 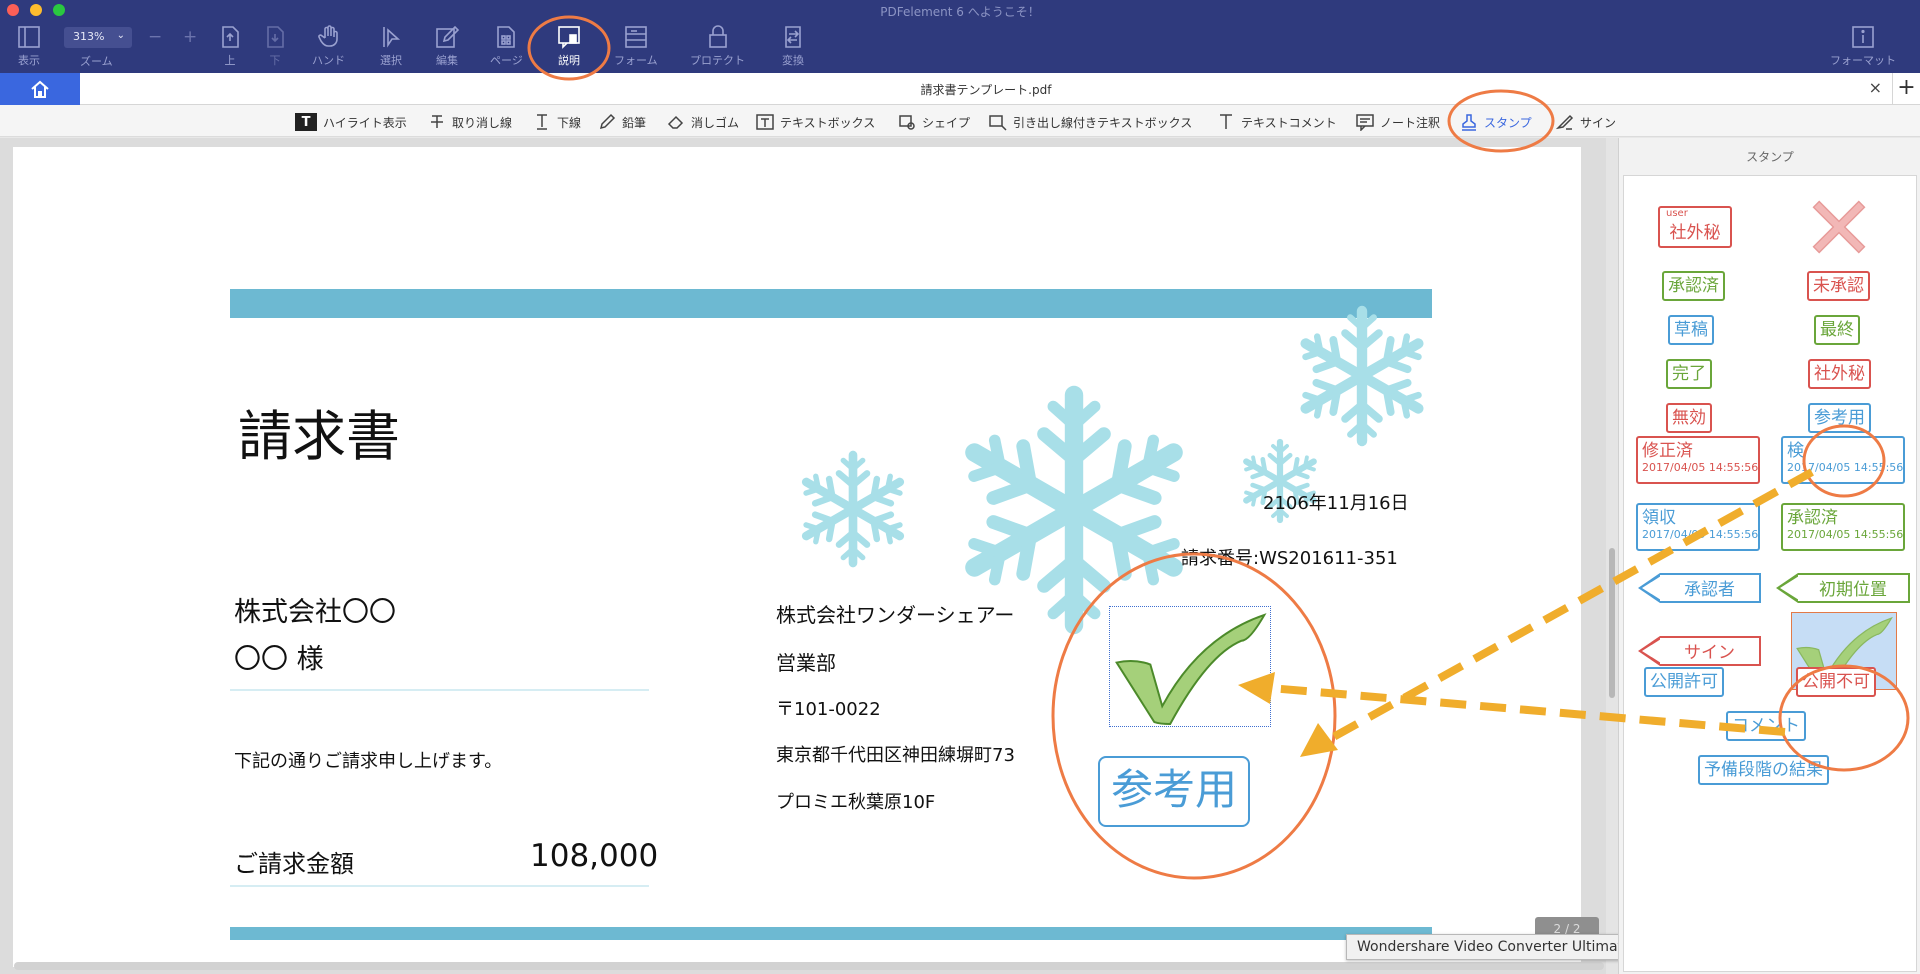 What do you see at coordinates (1695, 233) in the screenshot?
I see `stamp-confidential-user-label: 社外秘` at bounding box center [1695, 233].